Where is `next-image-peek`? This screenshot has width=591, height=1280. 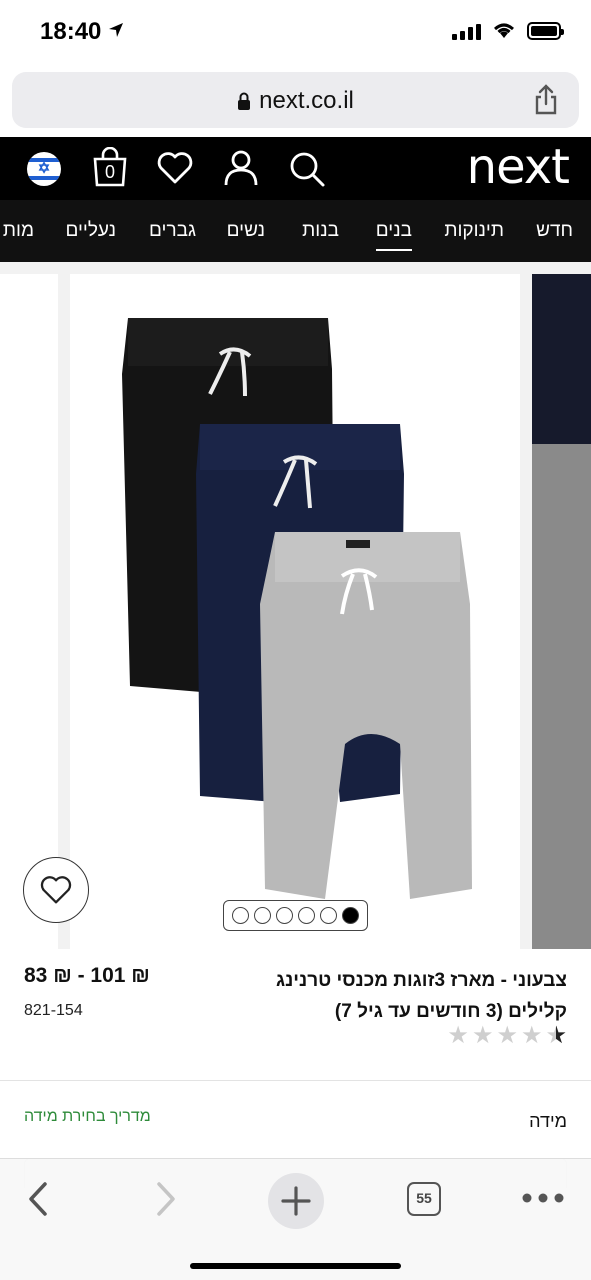 next-image-peek is located at coordinates (561, 611).